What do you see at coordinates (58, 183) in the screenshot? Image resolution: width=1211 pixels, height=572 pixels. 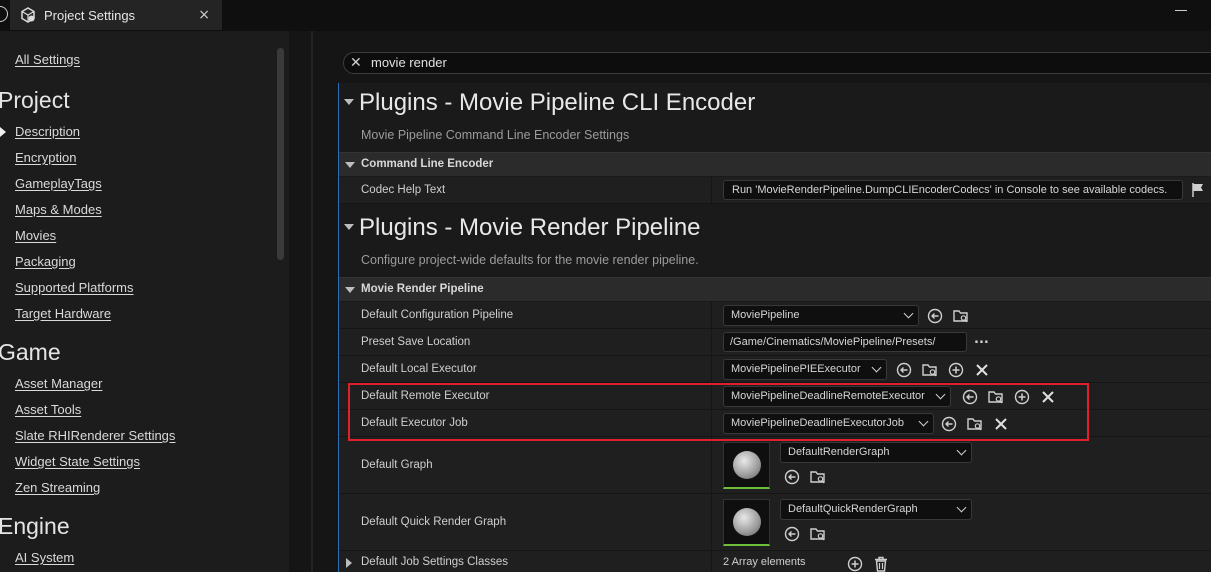 I see `sidebar-item-gameplaytags: GameplayTags` at bounding box center [58, 183].